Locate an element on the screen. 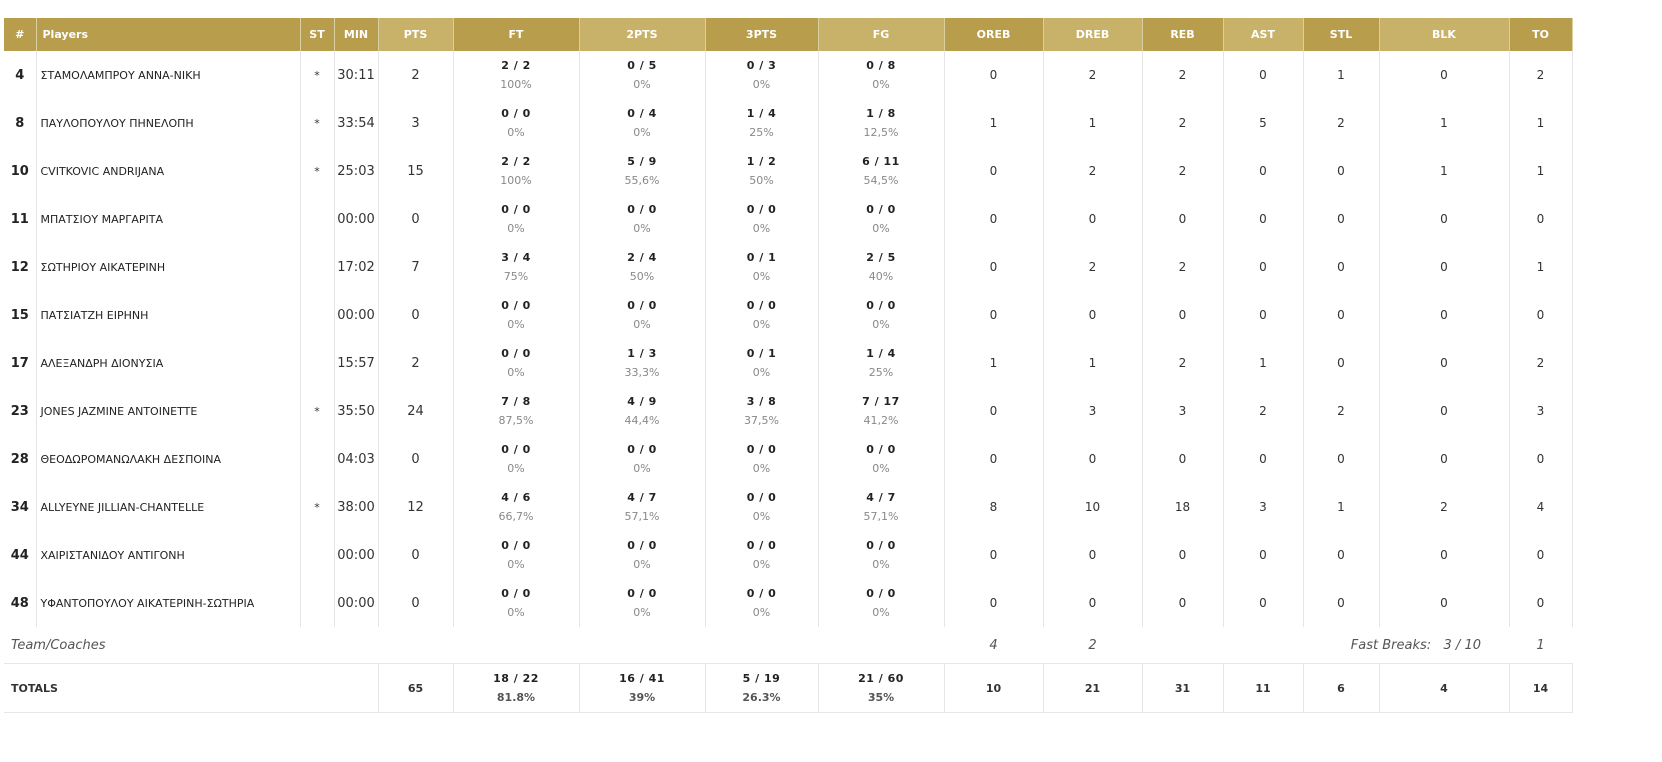 The width and height of the screenshot is (1662, 762). points: 3 is located at coordinates (416, 123).